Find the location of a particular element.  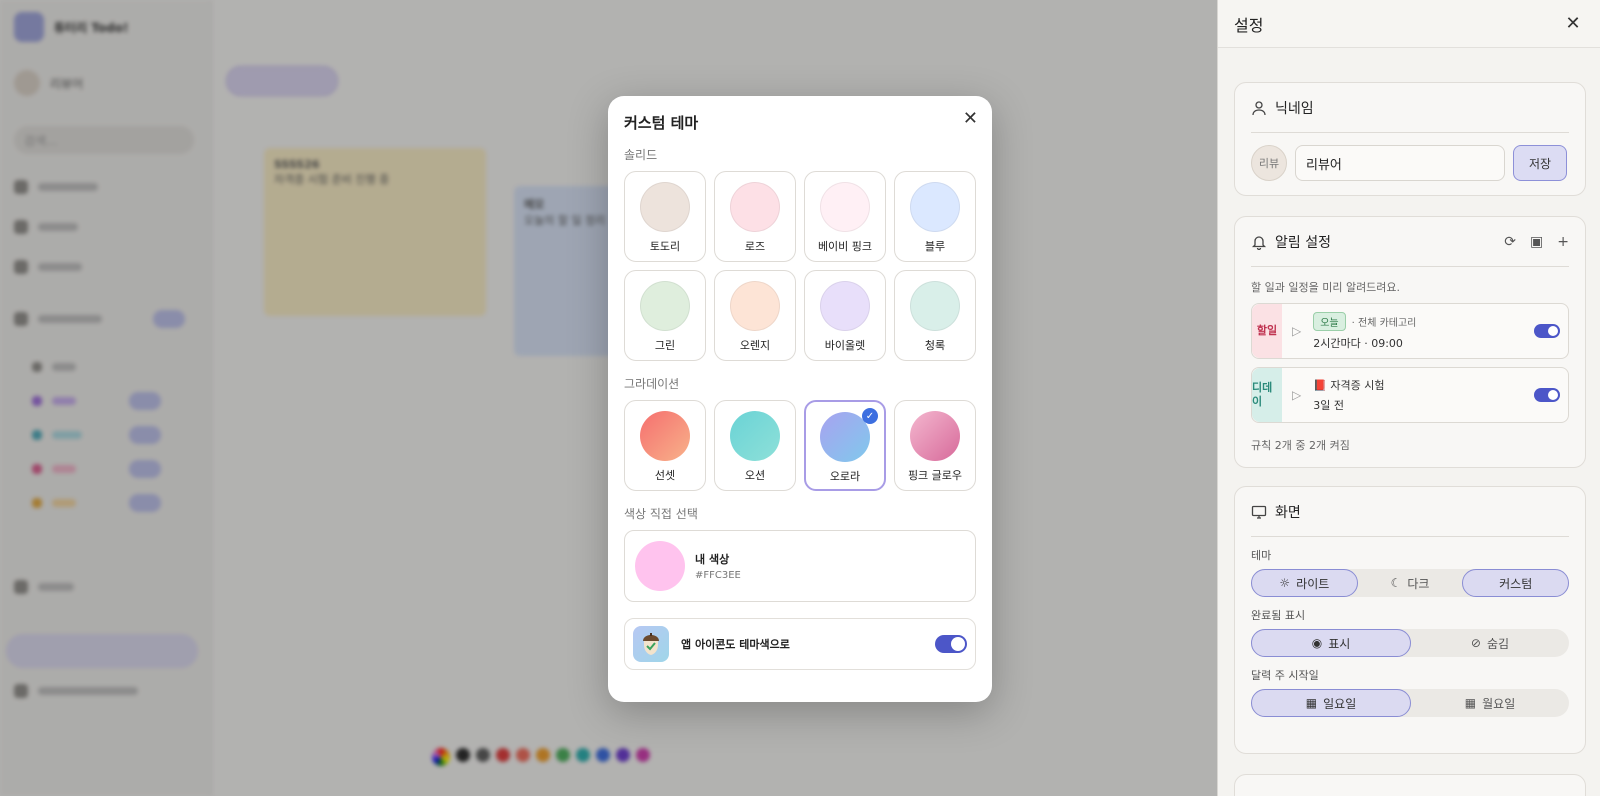

app-icon-theme-row: 앱 아이콘도 테마색으로 is located at coordinates (800, 644).